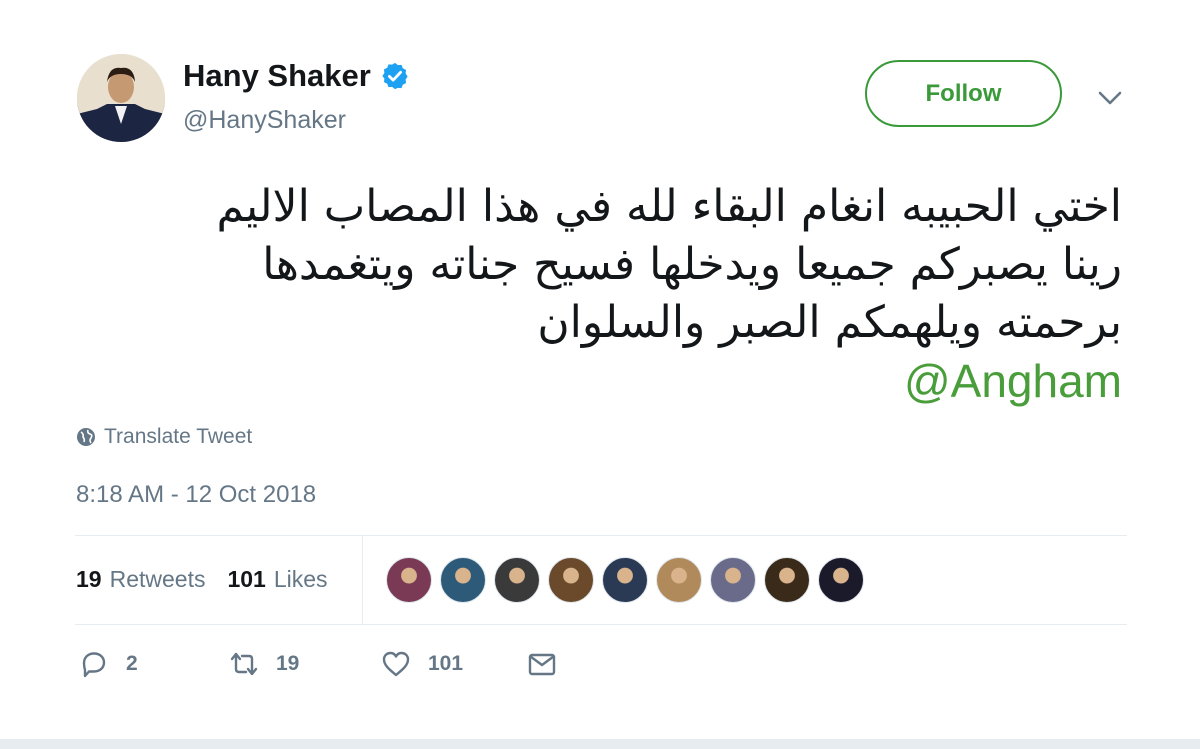 The image size is (1200, 749). What do you see at coordinates (288, 663) in the screenshot?
I see `retweet-count: 19` at bounding box center [288, 663].